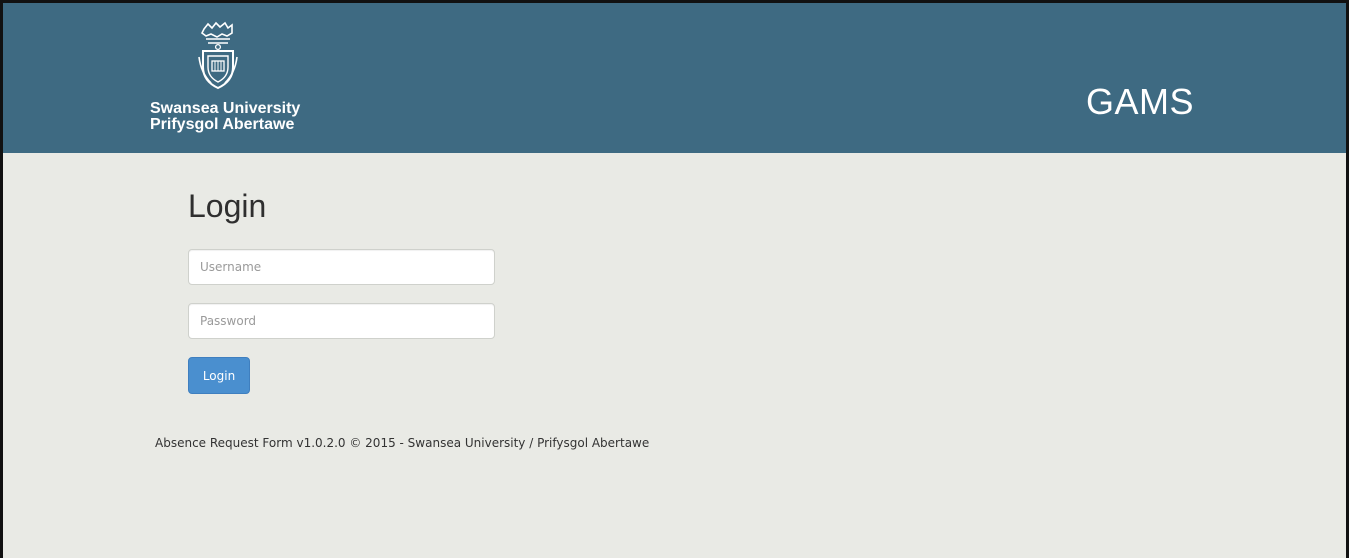 This screenshot has height=558, width=1349. Describe the element at coordinates (218, 55) in the screenshot. I see `university-crest-icon` at that location.